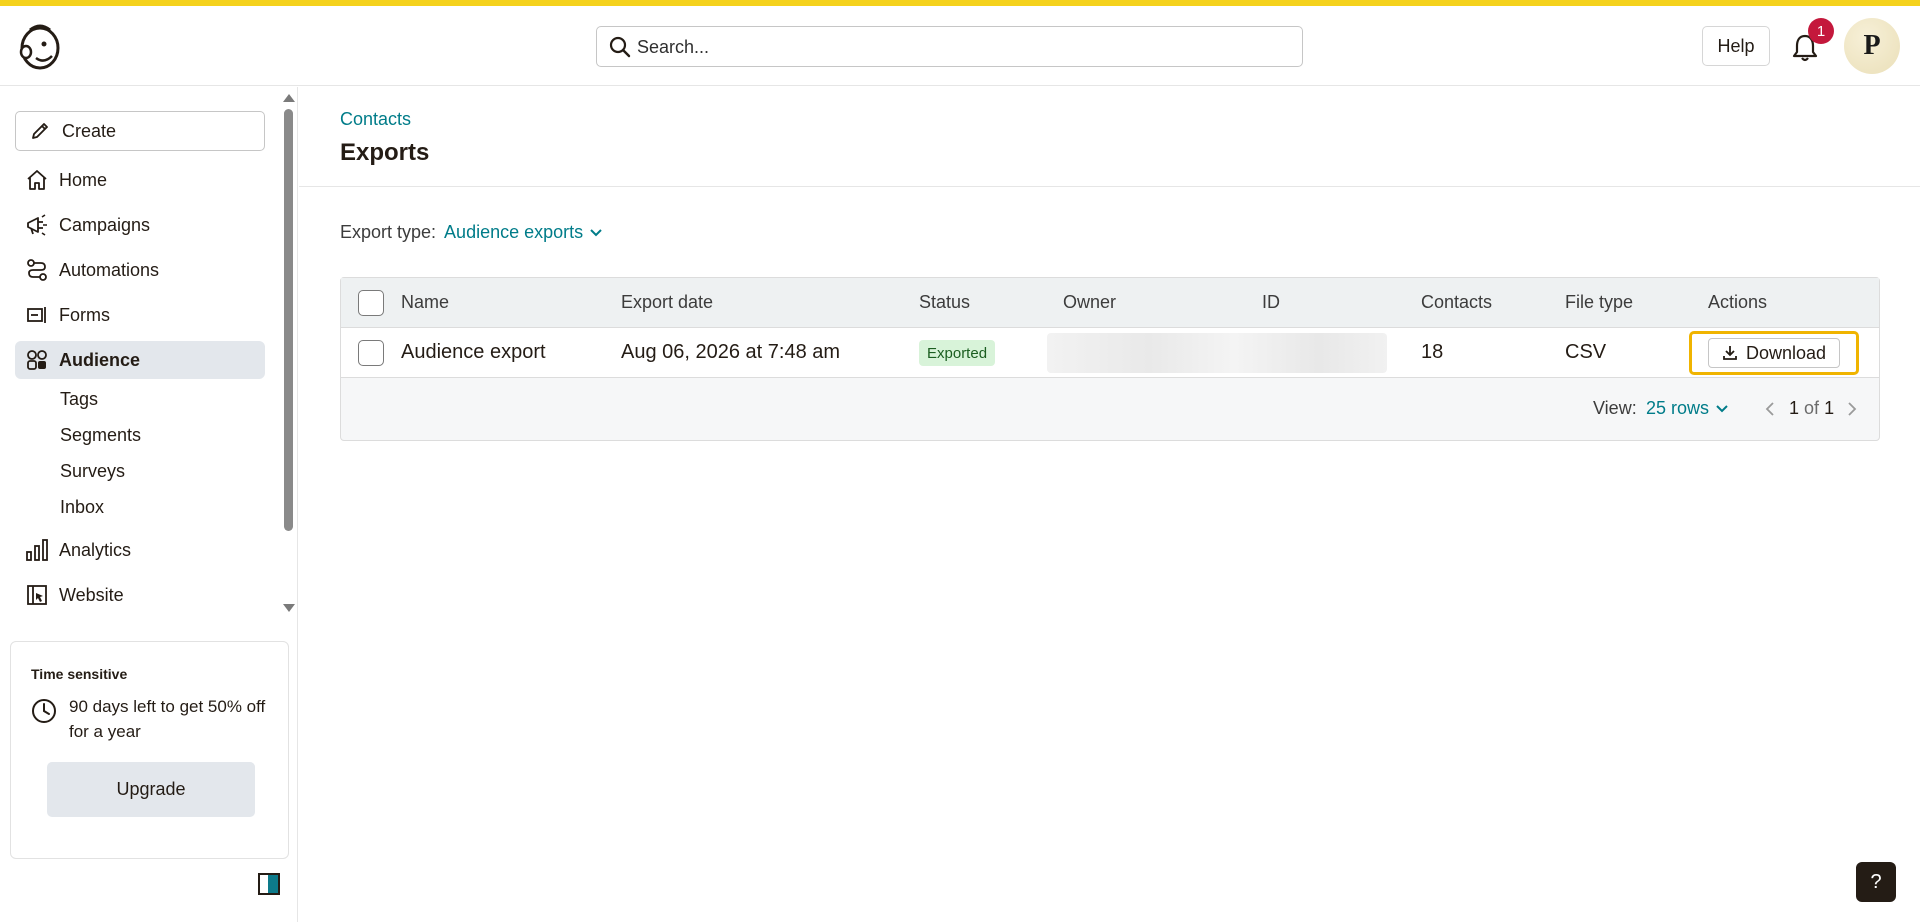  What do you see at coordinates (731, 352) in the screenshot?
I see `row-export-date: Aug 06, 2026 at 7:48 am` at bounding box center [731, 352].